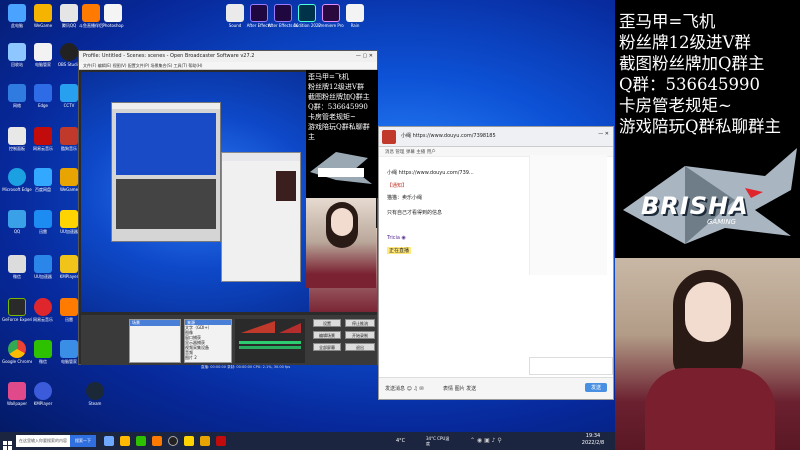 The width and height of the screenshot is (800, 450). I want to click on overlay-line: 截图粉丝牌加Q群主, so click(692, 63).